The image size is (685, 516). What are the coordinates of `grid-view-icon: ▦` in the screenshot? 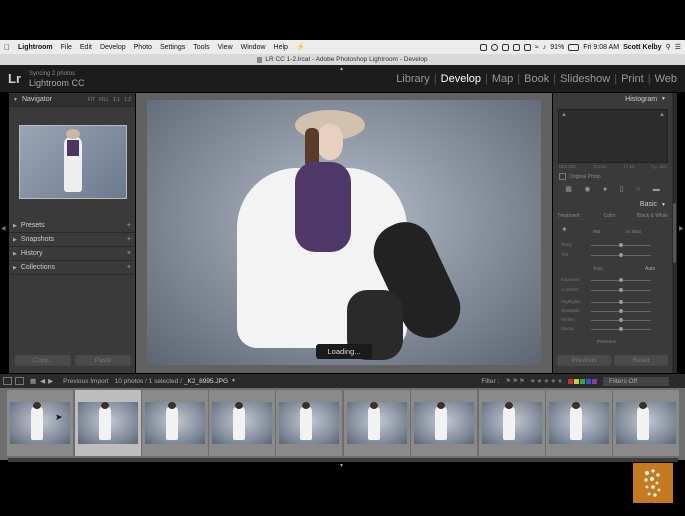 It's located at (33, 381).